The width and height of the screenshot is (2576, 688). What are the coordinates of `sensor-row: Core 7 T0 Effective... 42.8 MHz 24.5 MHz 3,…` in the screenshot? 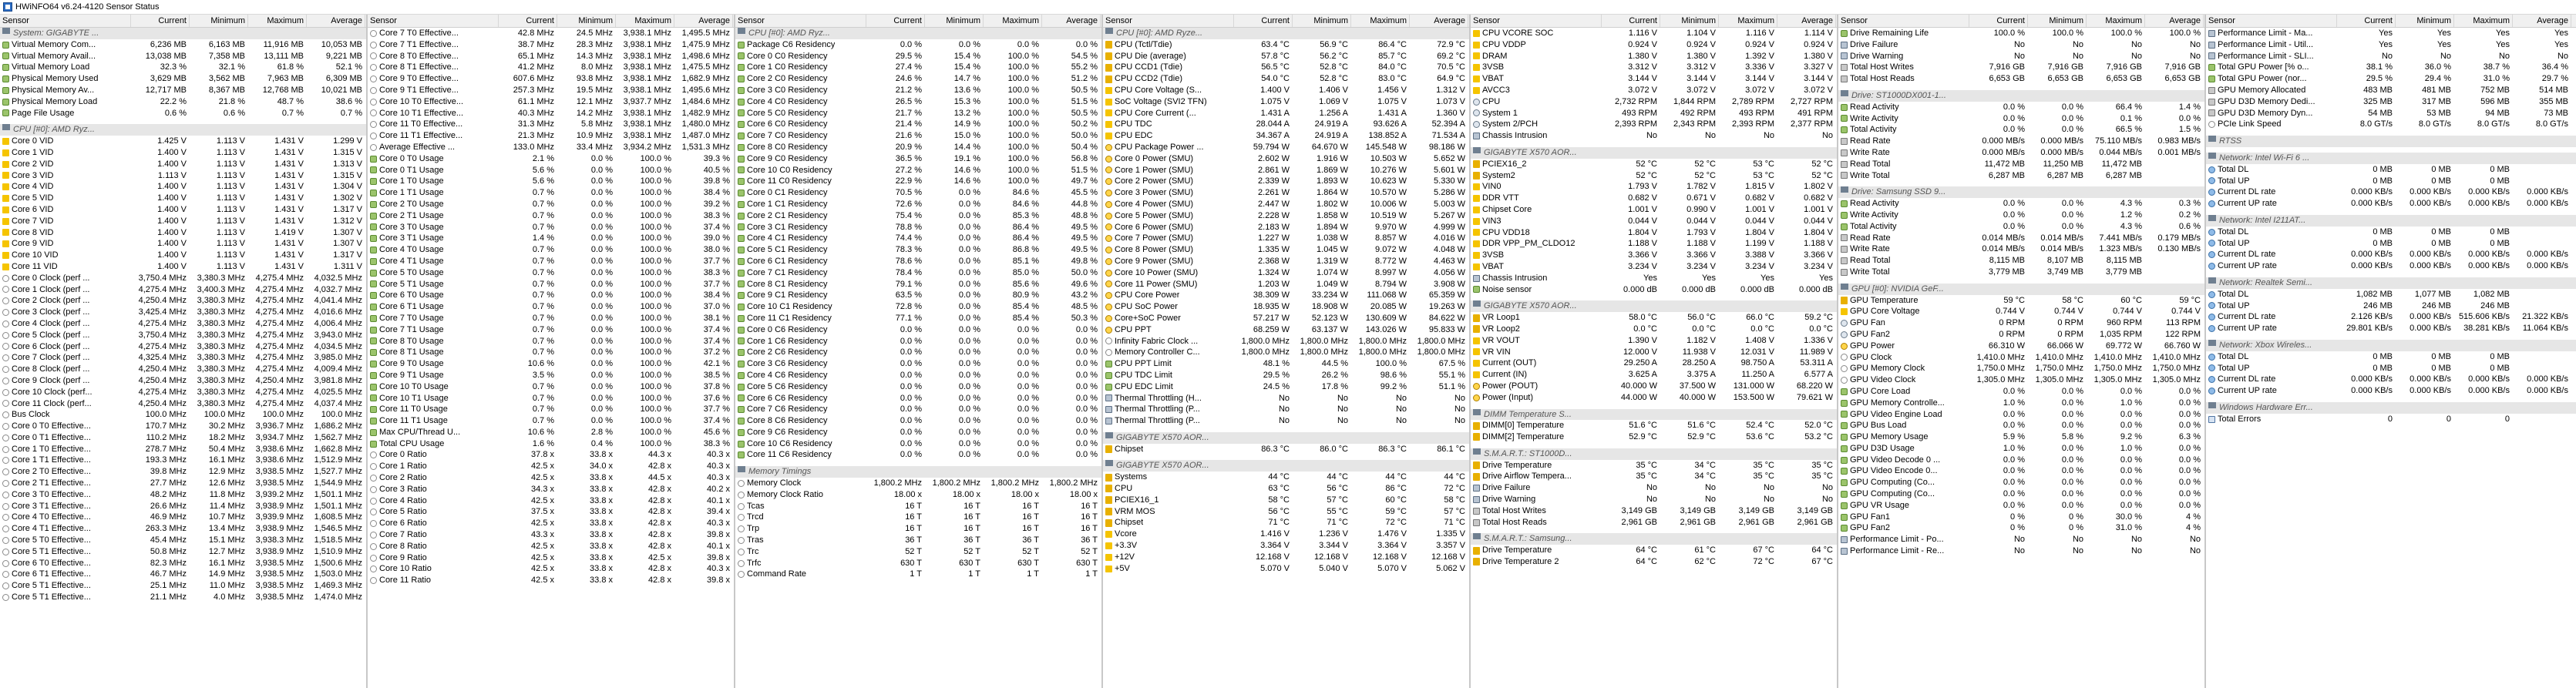 It's located at (551, 33).